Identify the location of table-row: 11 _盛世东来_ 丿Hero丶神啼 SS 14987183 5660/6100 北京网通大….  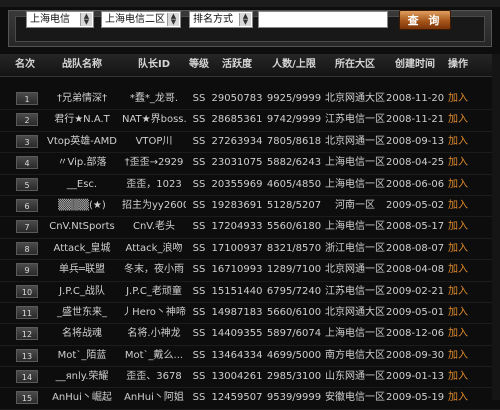
(250, 314).